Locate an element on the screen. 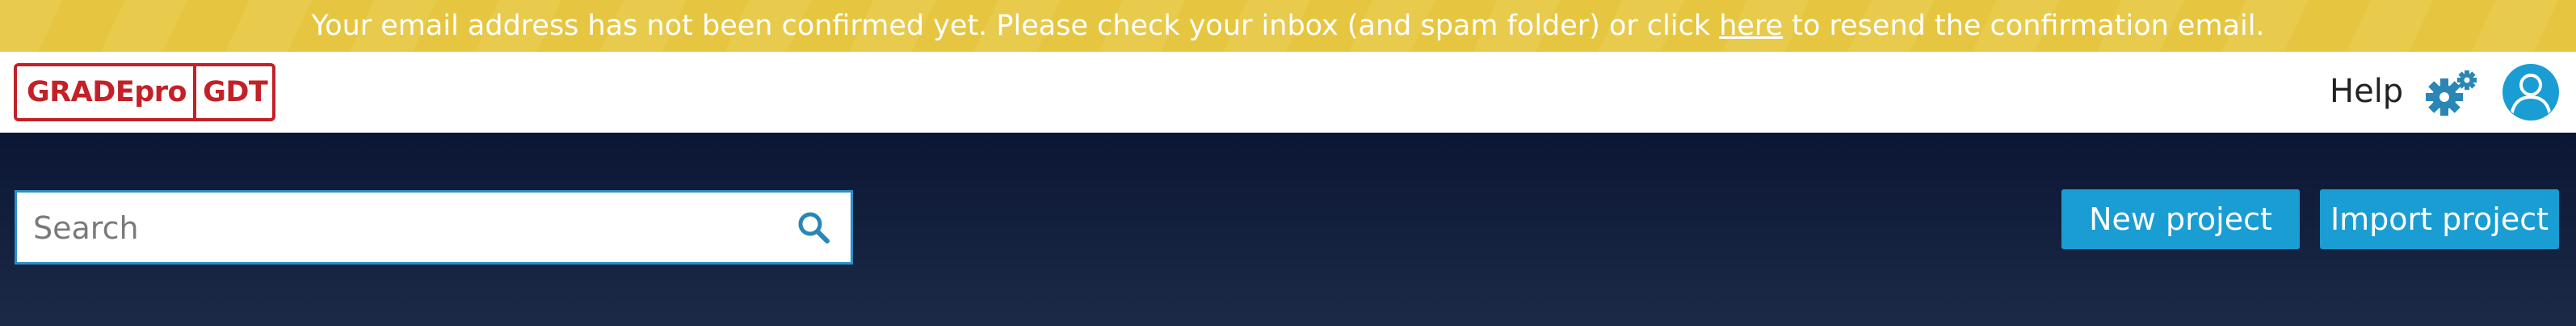 This screenshot has width=2576, height=326. gears-icon is located at coordinates (2451, 94).